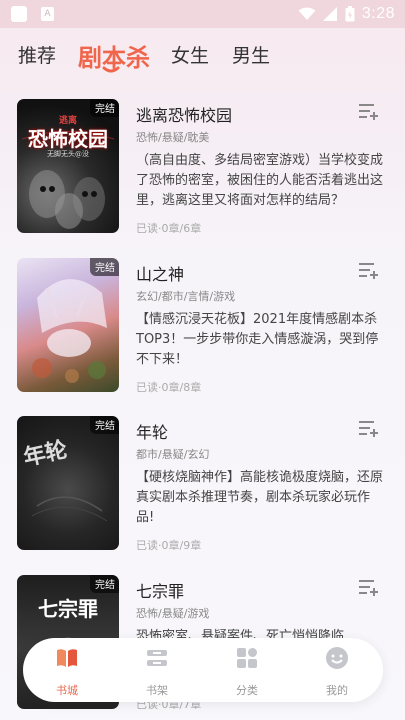  Describe the element at coordinates (68, 609) in the screenshot. I see `cover-title: 七宗罪` at that location.